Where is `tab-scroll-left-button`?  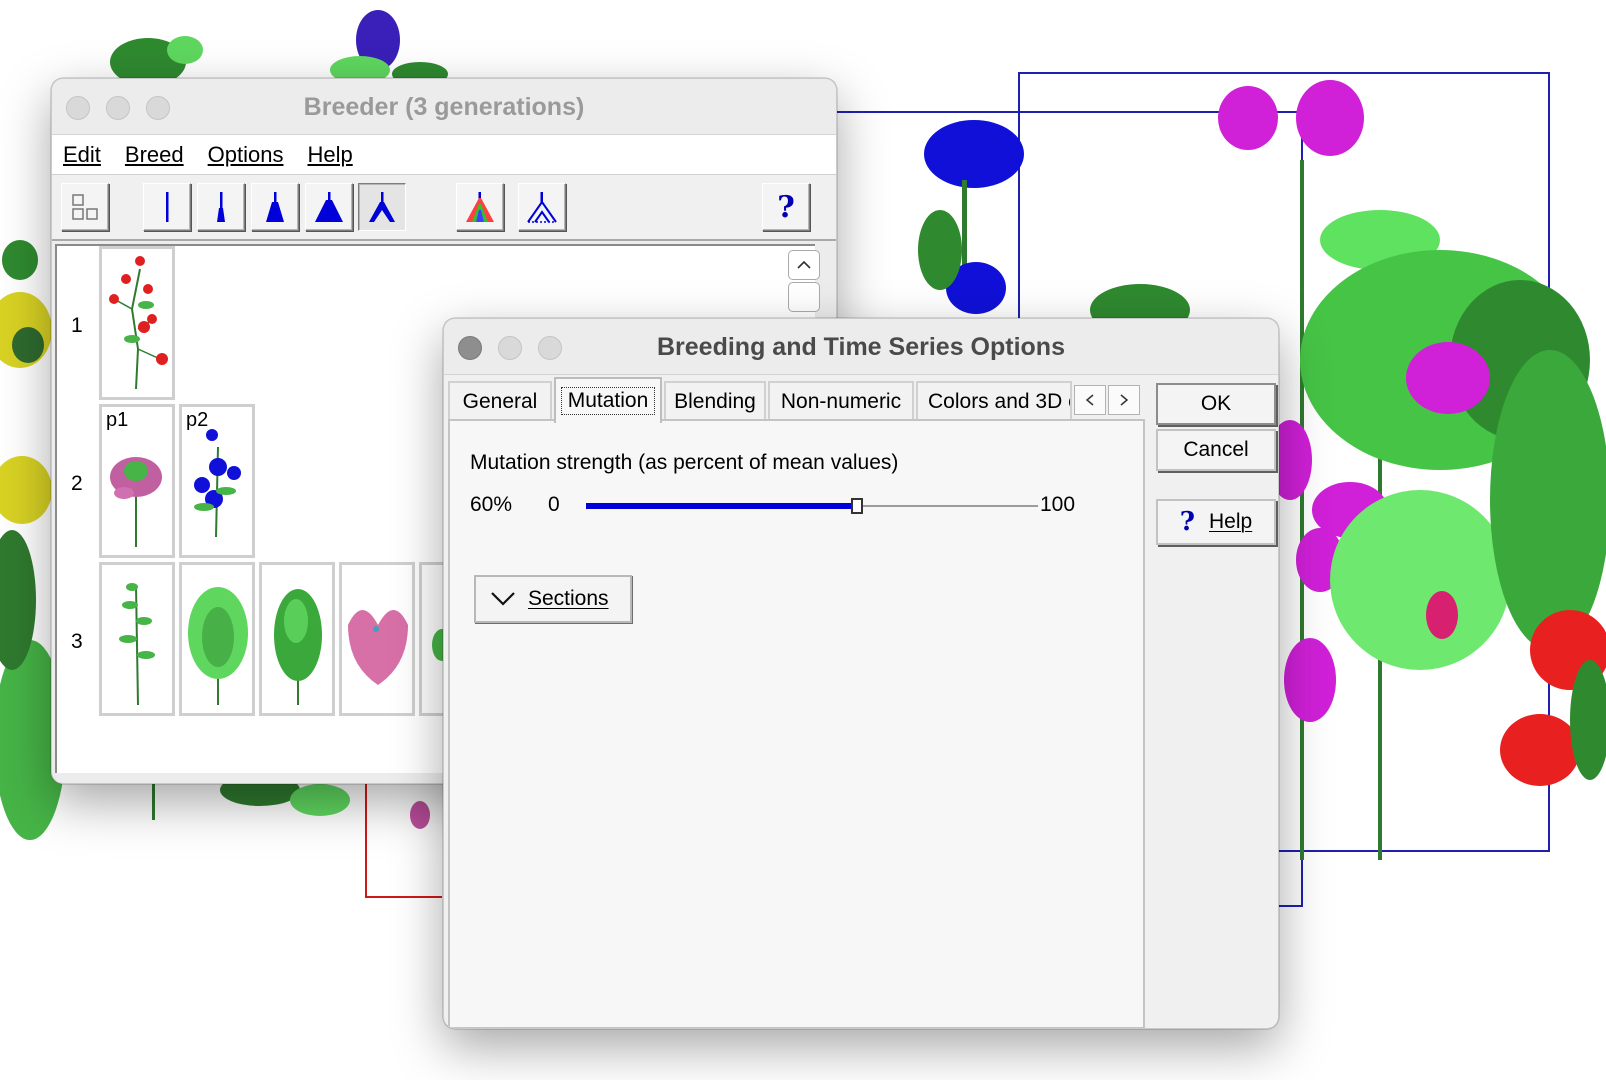
tab-scroll-left-button is located at coordinates (1090, 400).